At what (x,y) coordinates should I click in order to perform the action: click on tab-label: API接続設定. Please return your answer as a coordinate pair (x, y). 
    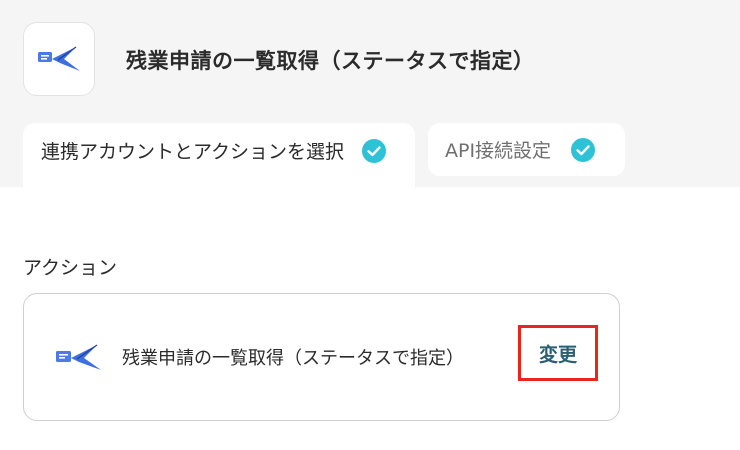
    Looking at the image, I should click on (498, 151).